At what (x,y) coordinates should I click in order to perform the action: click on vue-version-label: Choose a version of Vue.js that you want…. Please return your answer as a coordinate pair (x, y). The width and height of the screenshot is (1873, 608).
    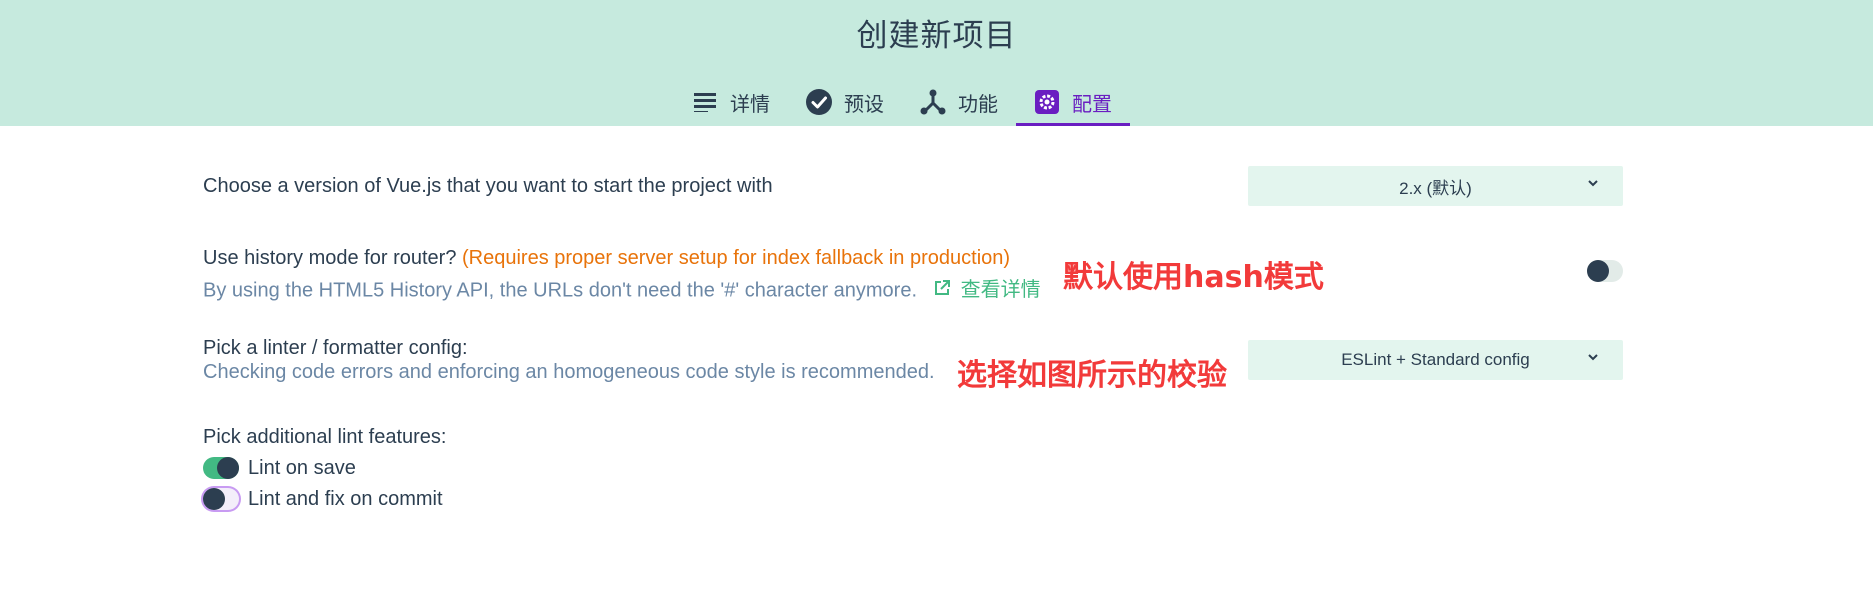
    Looking at the image, I should click on (488, 186).